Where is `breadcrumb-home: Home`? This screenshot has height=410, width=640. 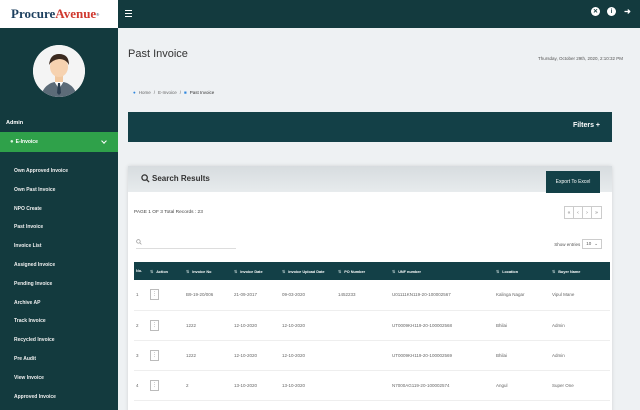
breadcrumb-home: Home is located at coordinates (145, 92).